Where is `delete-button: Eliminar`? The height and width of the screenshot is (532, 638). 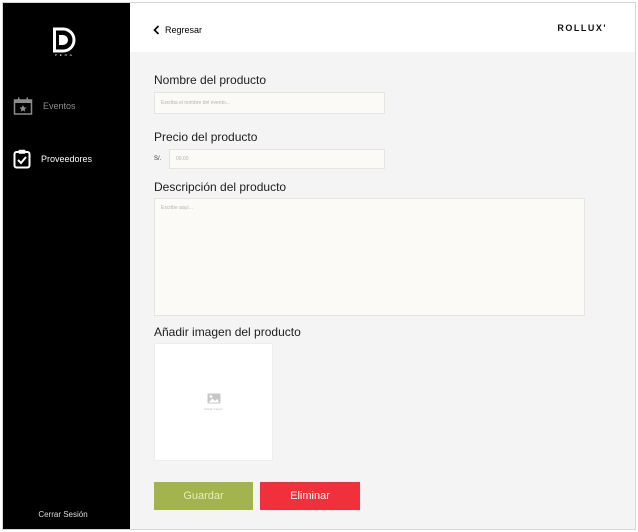 delete-button: Eliminar is located at coordinates (310, 496).